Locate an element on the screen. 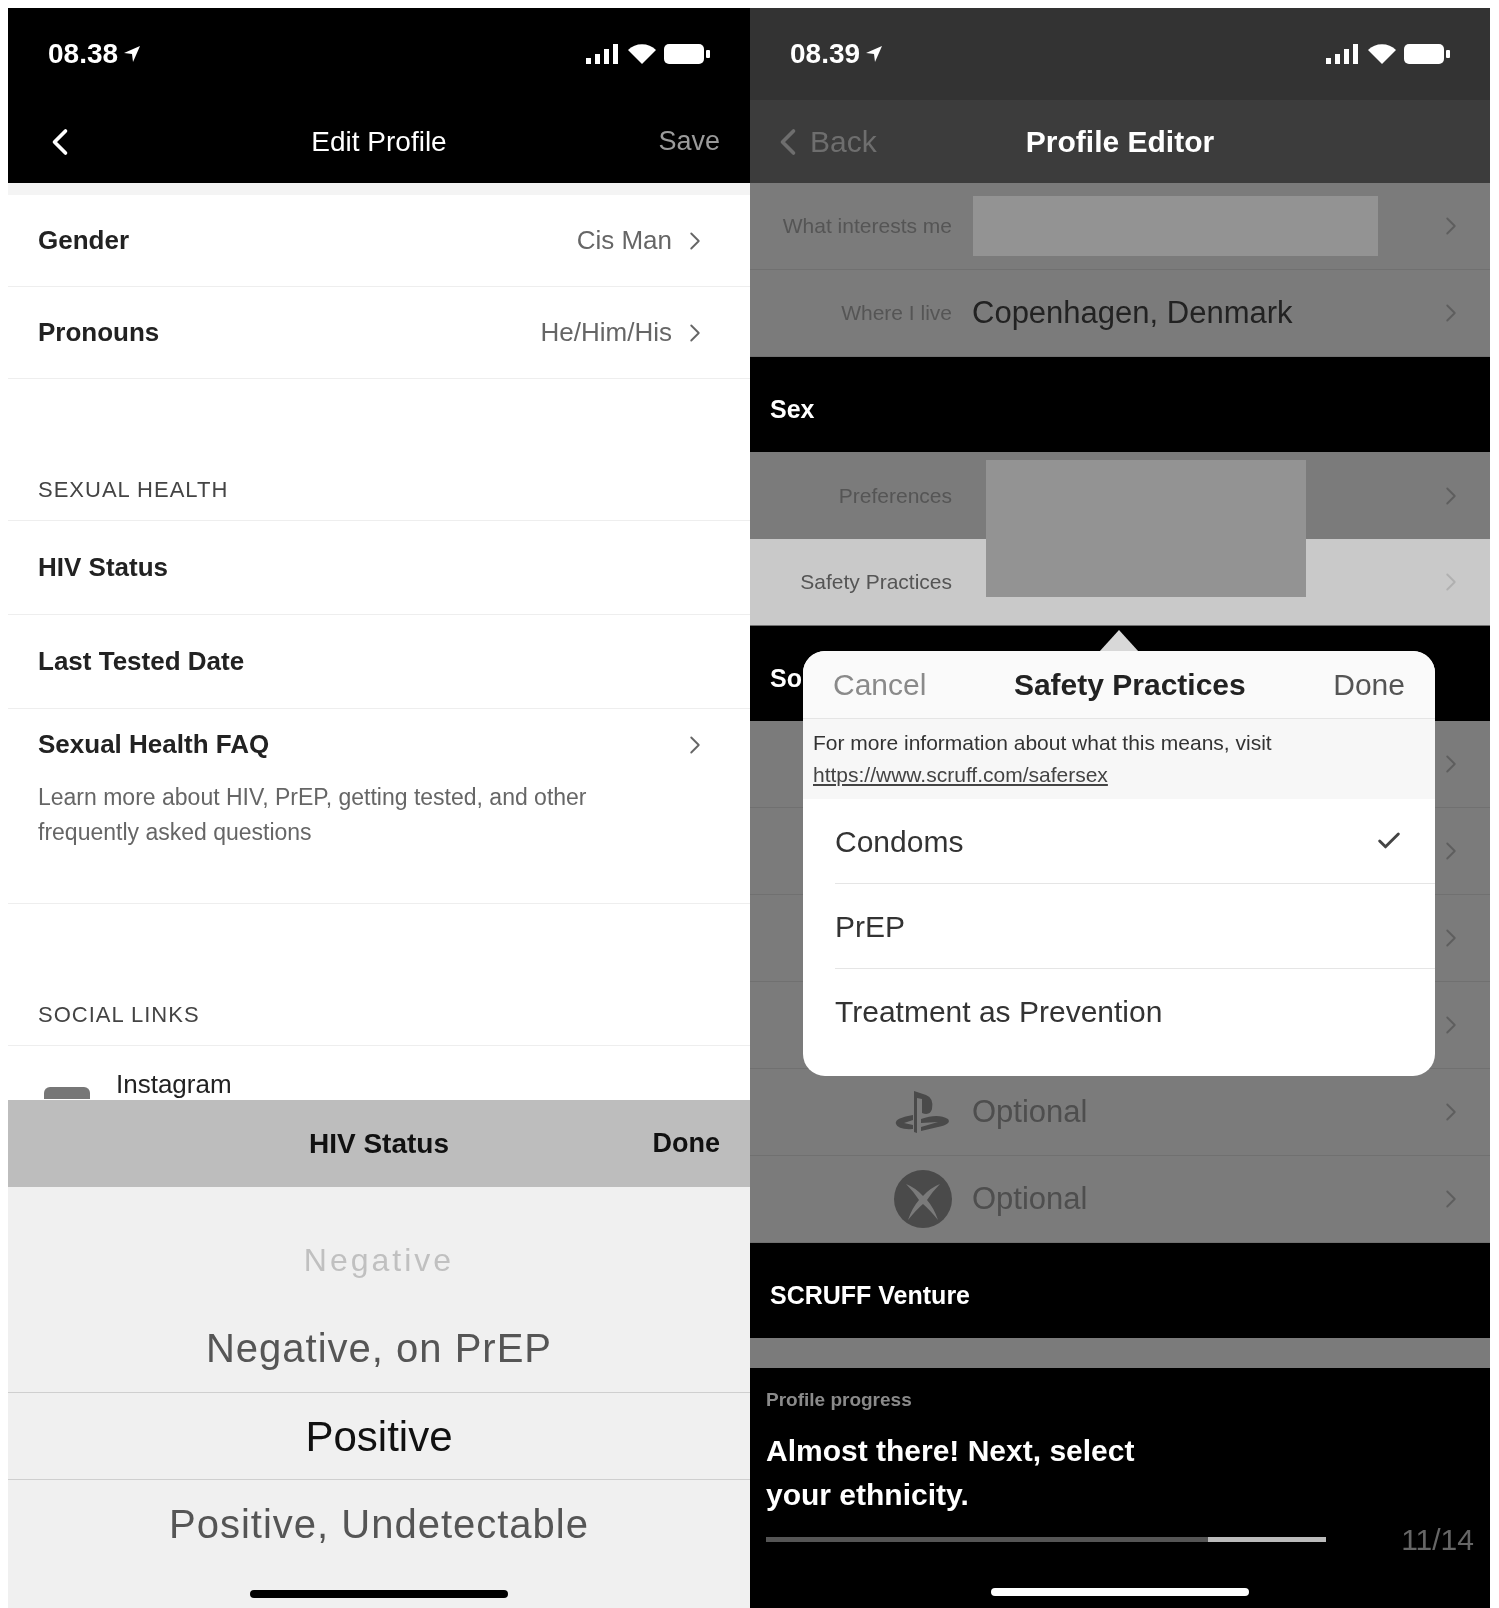  picker-title: HIV Status is located at coordinates (379, 1143).